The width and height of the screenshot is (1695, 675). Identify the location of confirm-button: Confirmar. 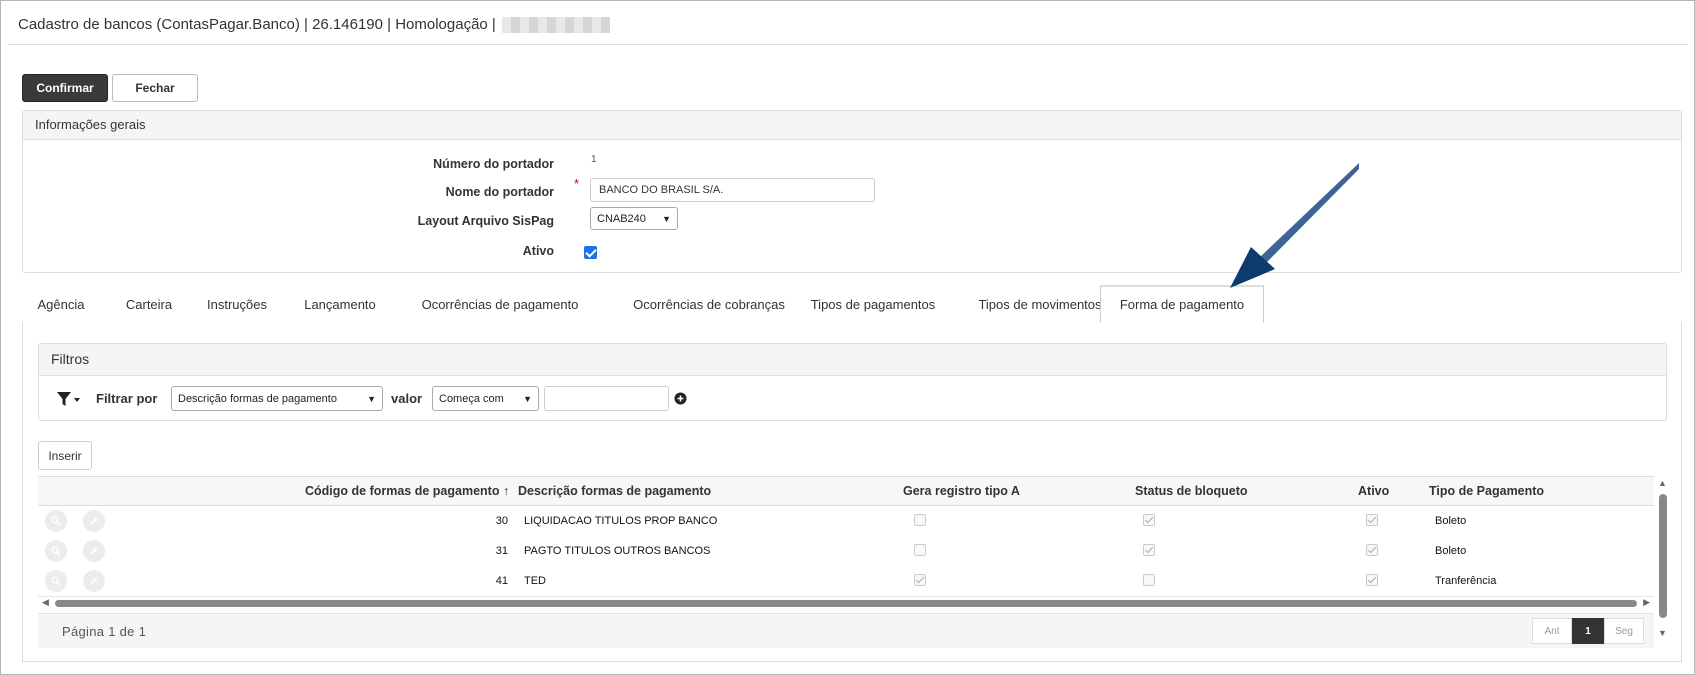
(65, 88).